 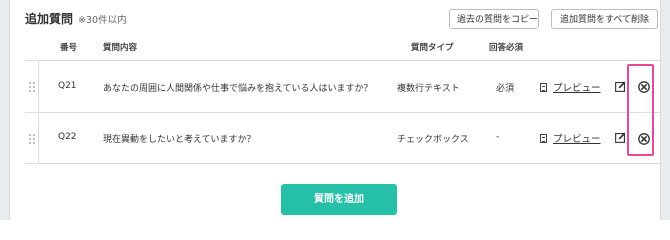 What do you see at coordinates (179, 140) in the screenshot?
I see `question-content: 現在異動をしたいと考えていますか？` at bounding box center [179, 140].